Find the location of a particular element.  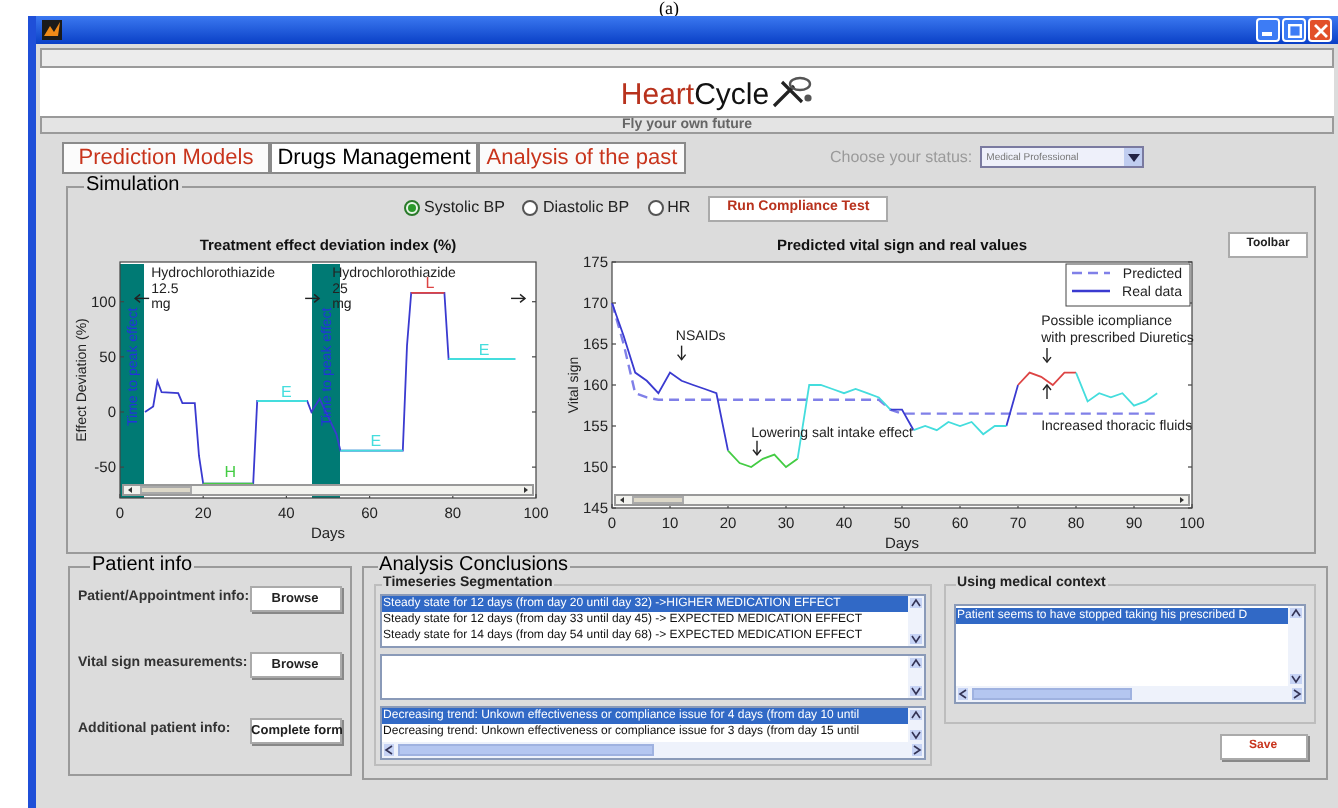

radio-label: Systolic BP is located at coordinates (464, 208).